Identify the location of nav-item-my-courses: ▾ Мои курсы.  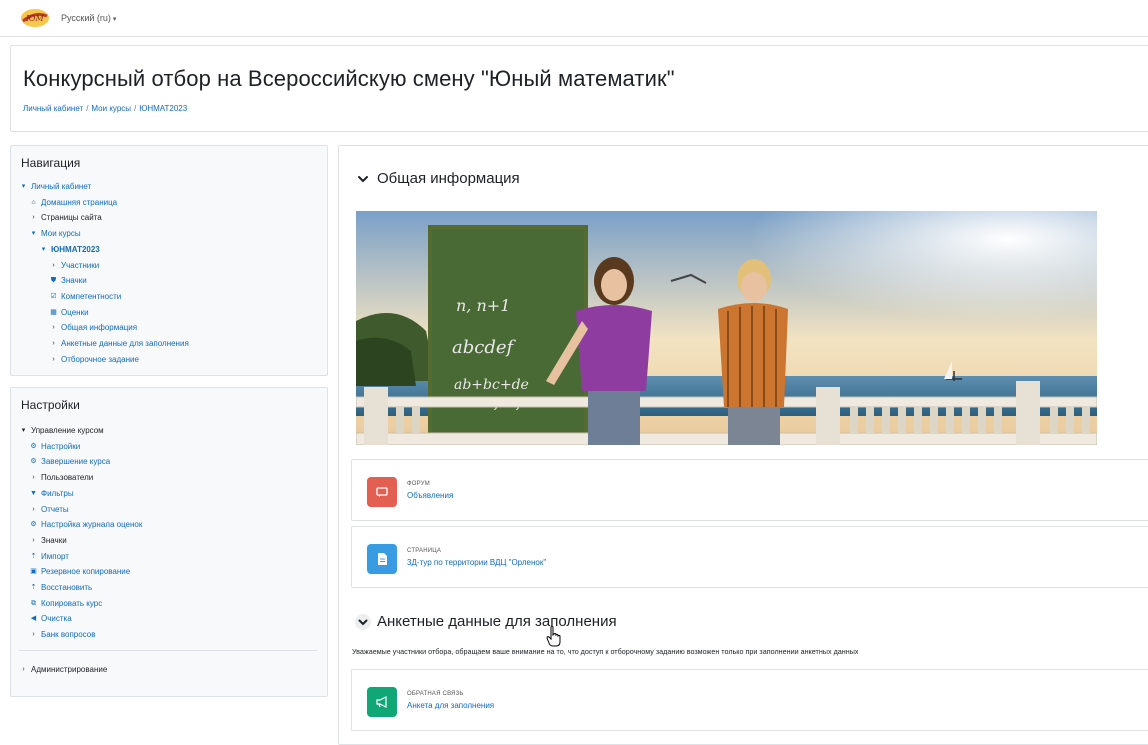
(104, 234).